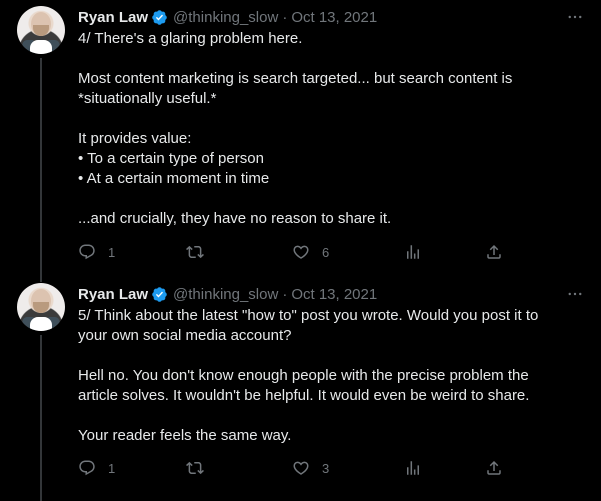 The height and width of the screenshot is (501, 601). I want to click on text-line: 4/ There's a glaring problem here., so click(190, 38).